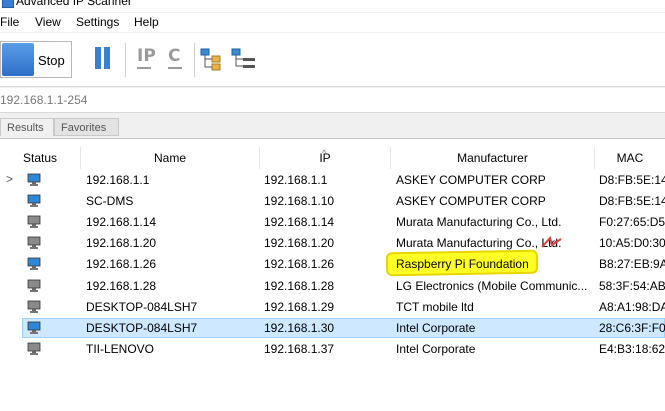 This screenshot has height=411, width=665. What do you see at coordinates (332, 100) in the screenshot?
I see `ip-range-input: 192.168.1.1-254` at bounding box center [332, 100].